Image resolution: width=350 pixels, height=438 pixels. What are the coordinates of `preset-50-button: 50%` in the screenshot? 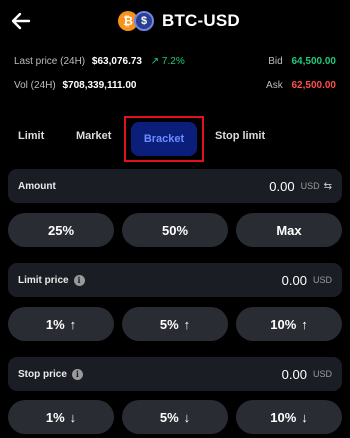 It's located at (175, 230).